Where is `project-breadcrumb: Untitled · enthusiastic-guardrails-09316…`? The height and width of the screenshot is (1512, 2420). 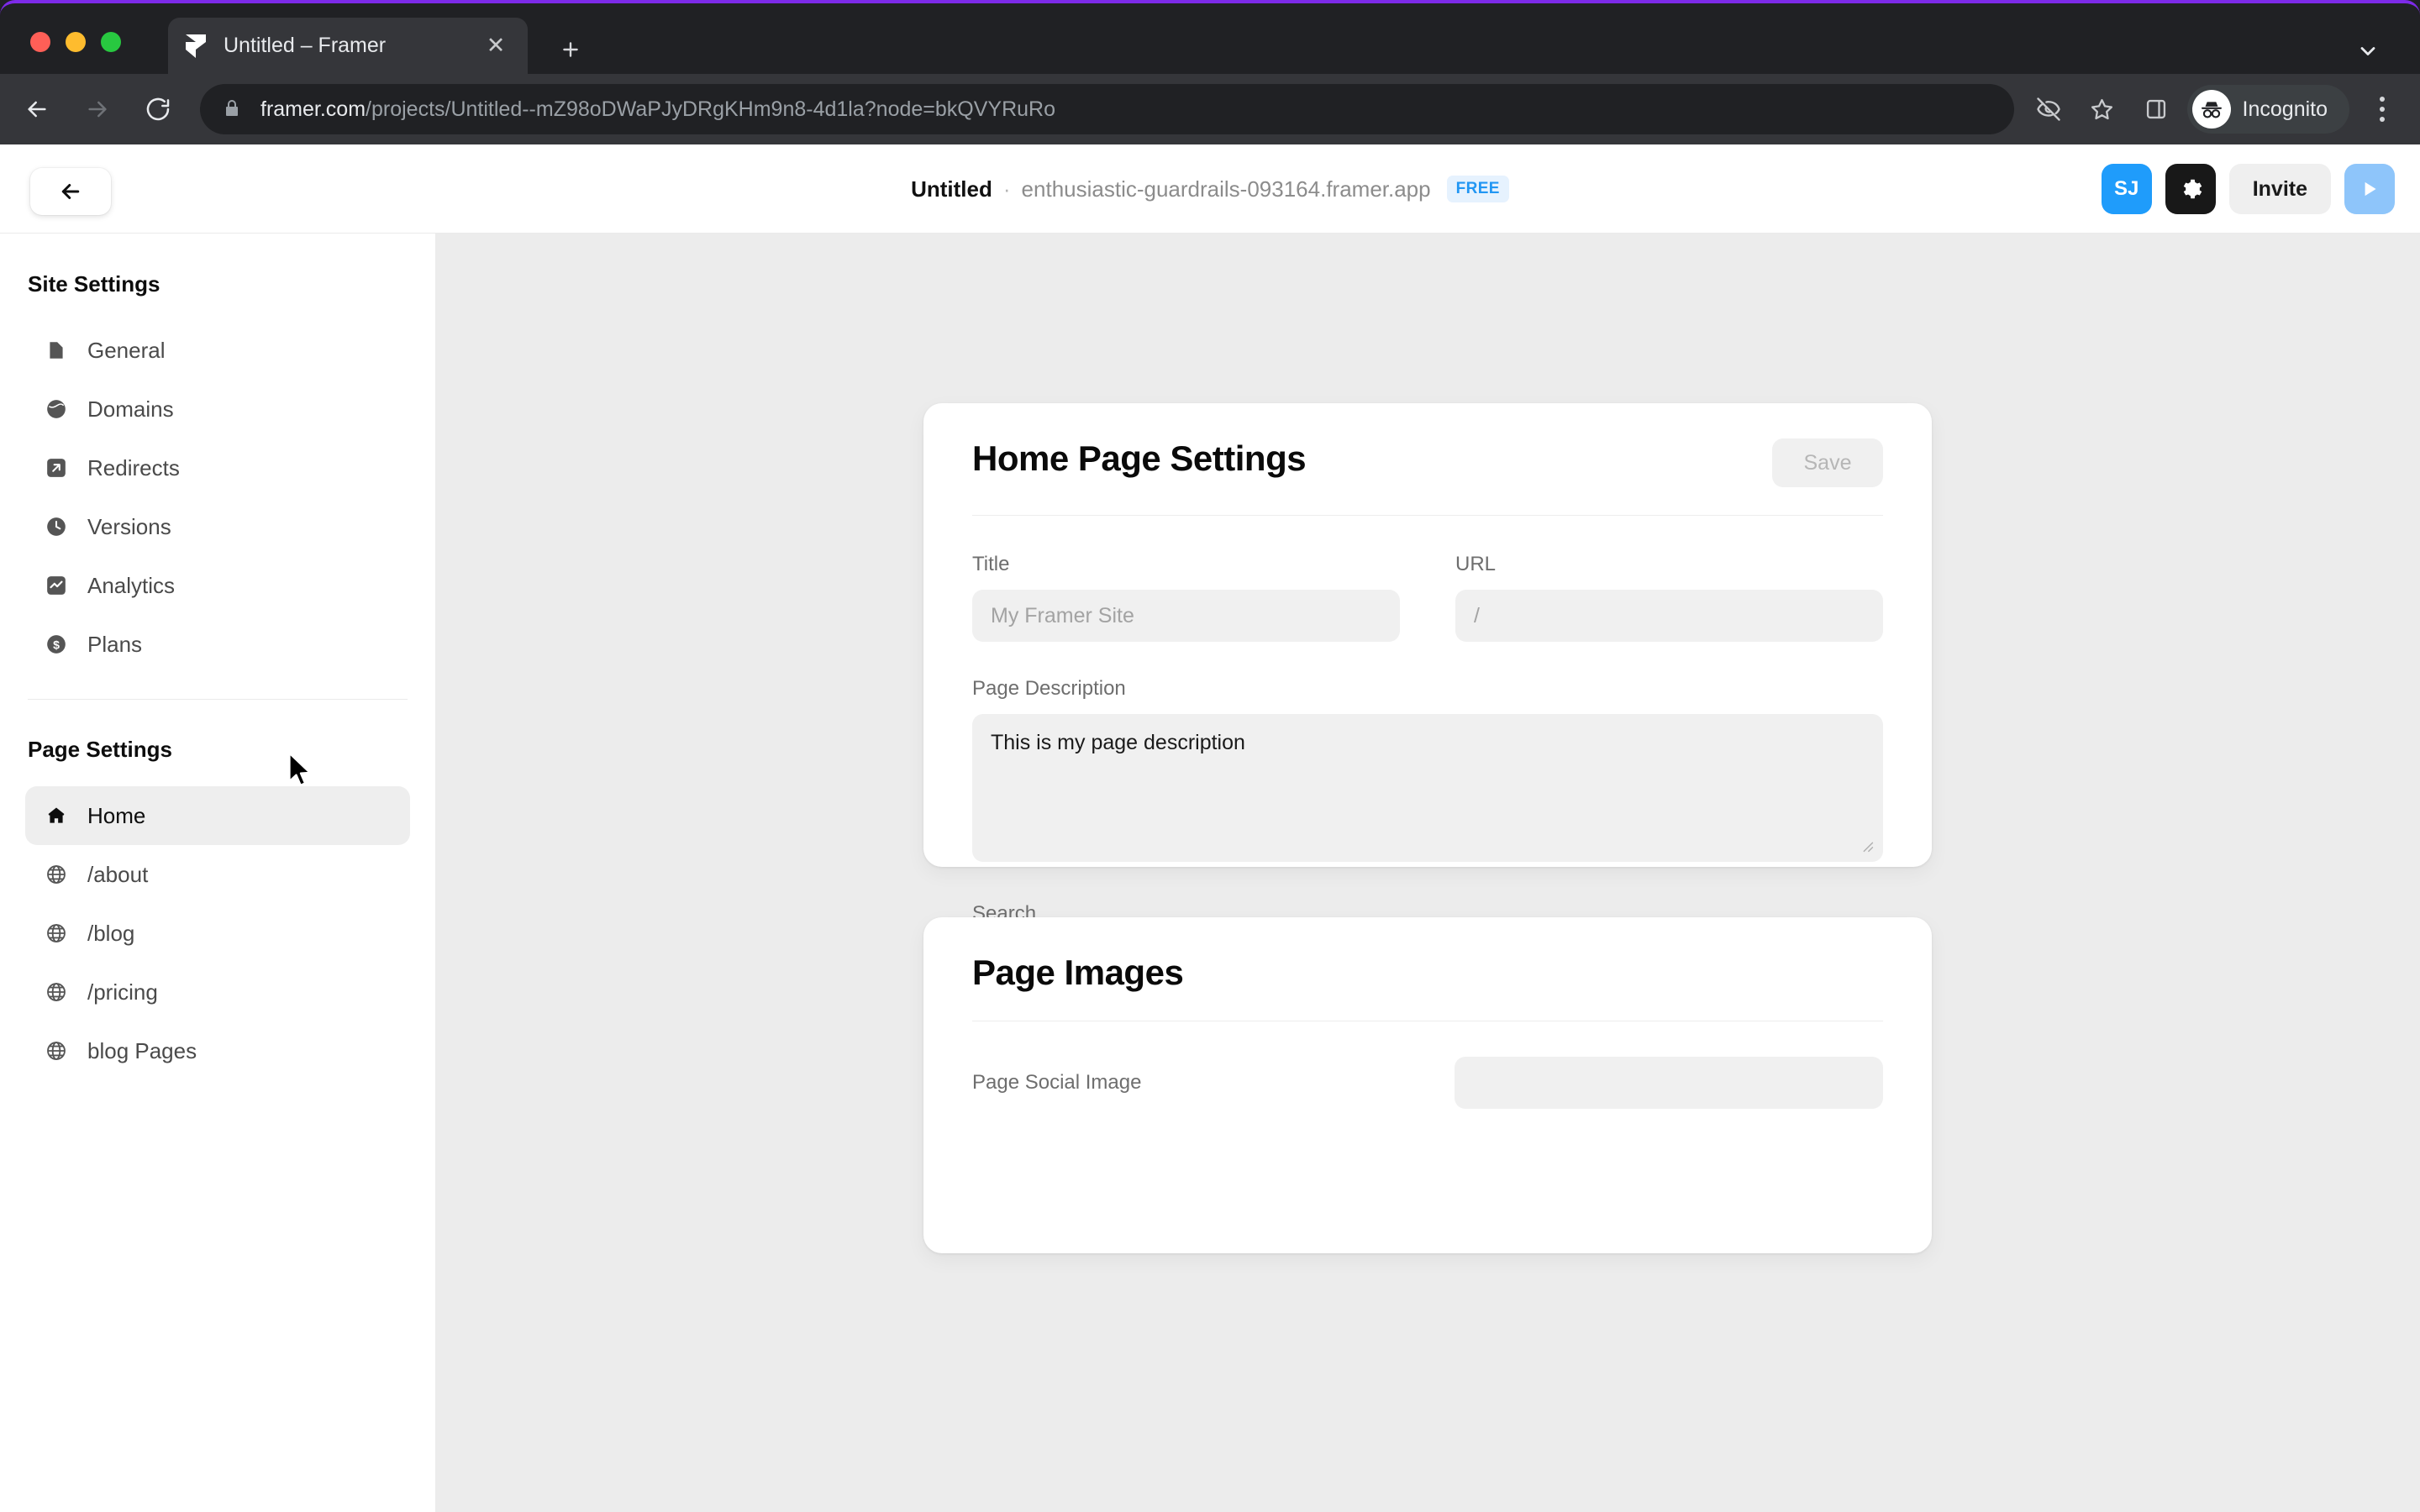 project-breadcrumb: Untitled · enthusiastic-guardrails-09316… is located at coordinates (1210, 189).